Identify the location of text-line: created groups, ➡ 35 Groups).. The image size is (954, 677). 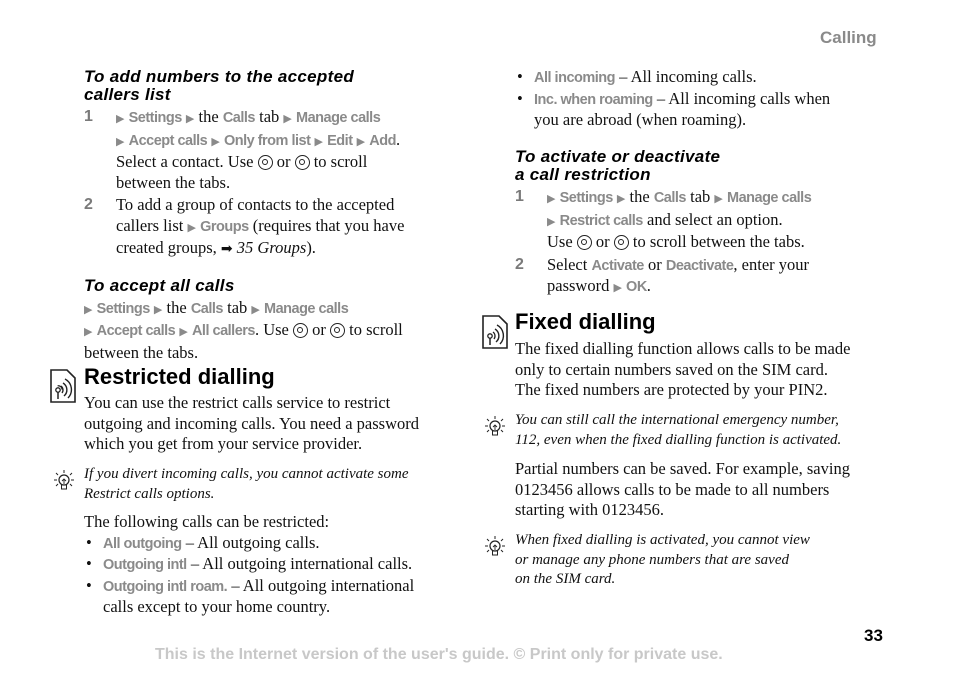
(290, 249).